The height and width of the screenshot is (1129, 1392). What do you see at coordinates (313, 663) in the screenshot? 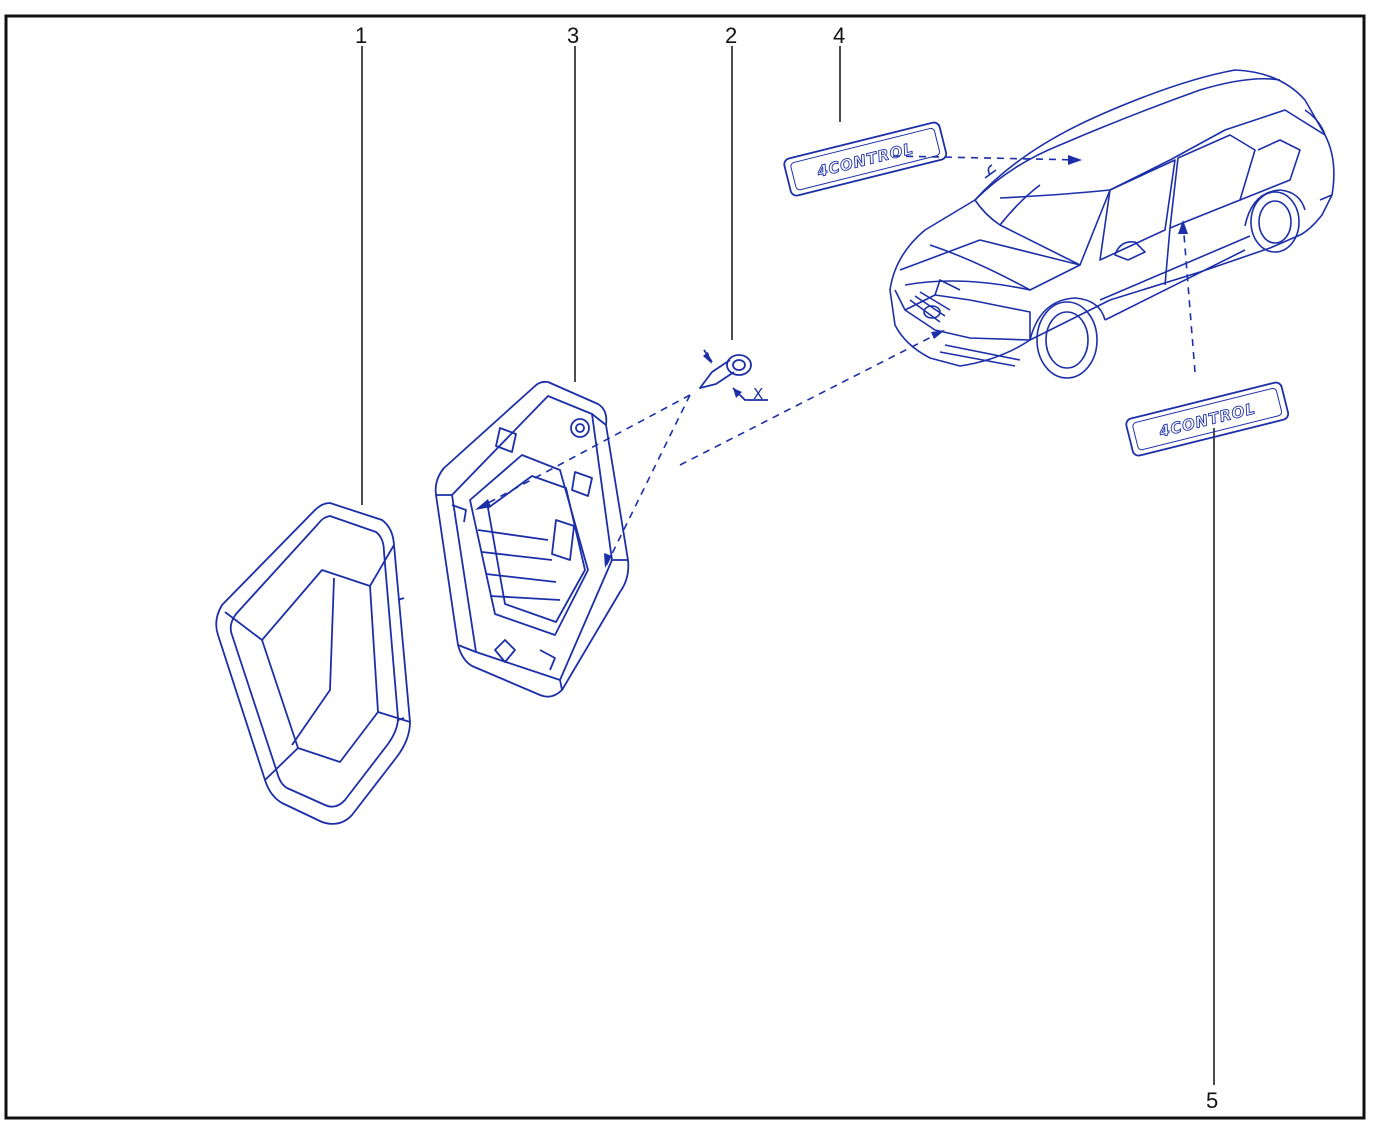
I see `part-1-grille-surround` at bounding box center [313, 663].